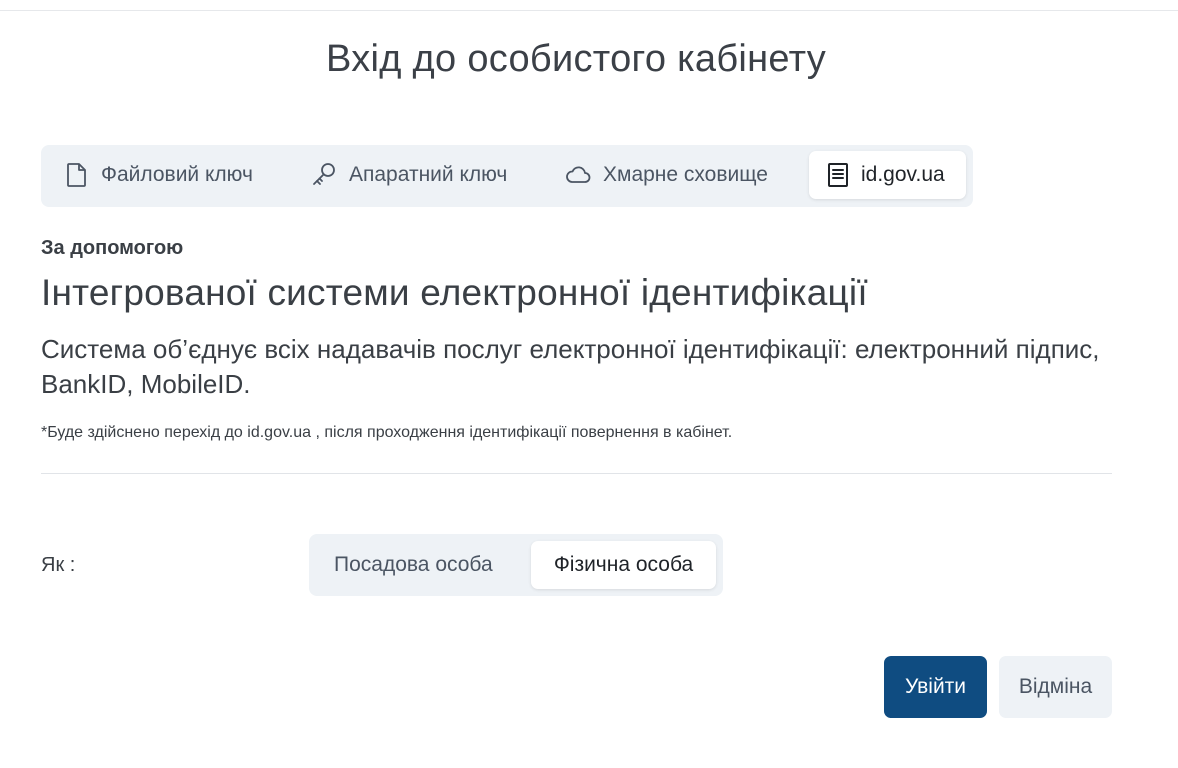 The height and width of the screenshot is (768, 1178). What do you see at coordinates (623, 565) in the screenshot?
I see `role-option-individual: Фізична особа` at bounding box center [623, 565].